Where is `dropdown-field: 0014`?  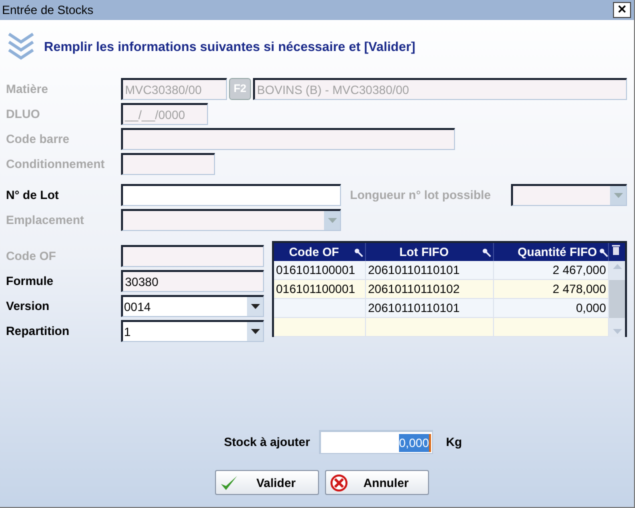
dropdown-field: 0014 is located at coordinates (192, 306).